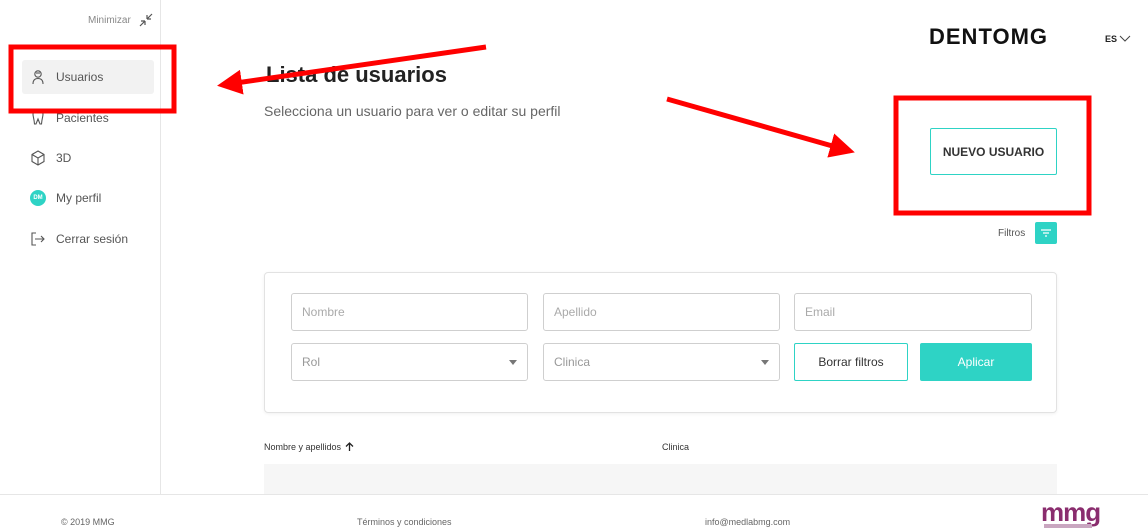 This screenshot has height=532, width=1148. I want to click on language-label: ES, so click(1111, 39).